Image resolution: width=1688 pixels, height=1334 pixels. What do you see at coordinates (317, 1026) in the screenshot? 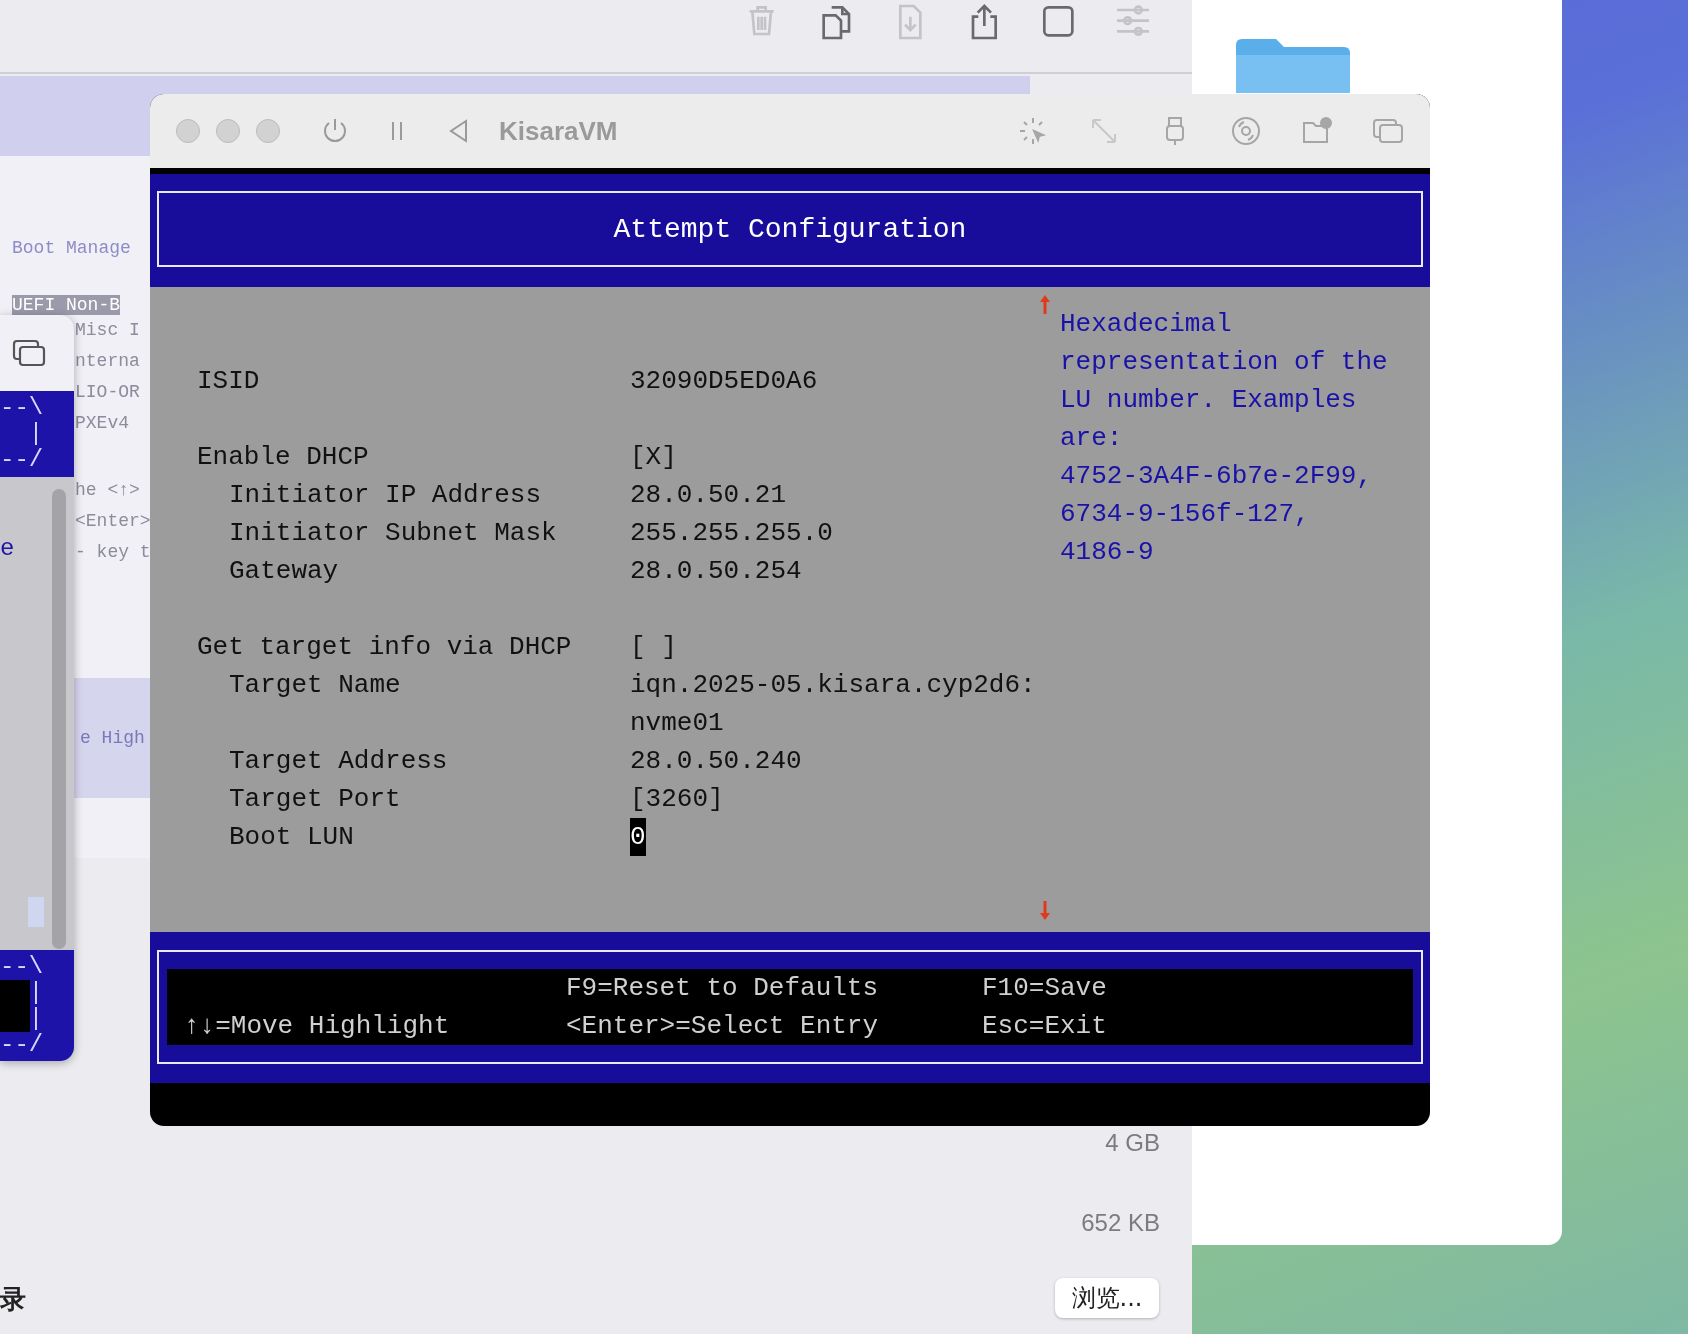
I see `key-hint: ↑↓=Move Highlight` at bounding box center [317, 1026].